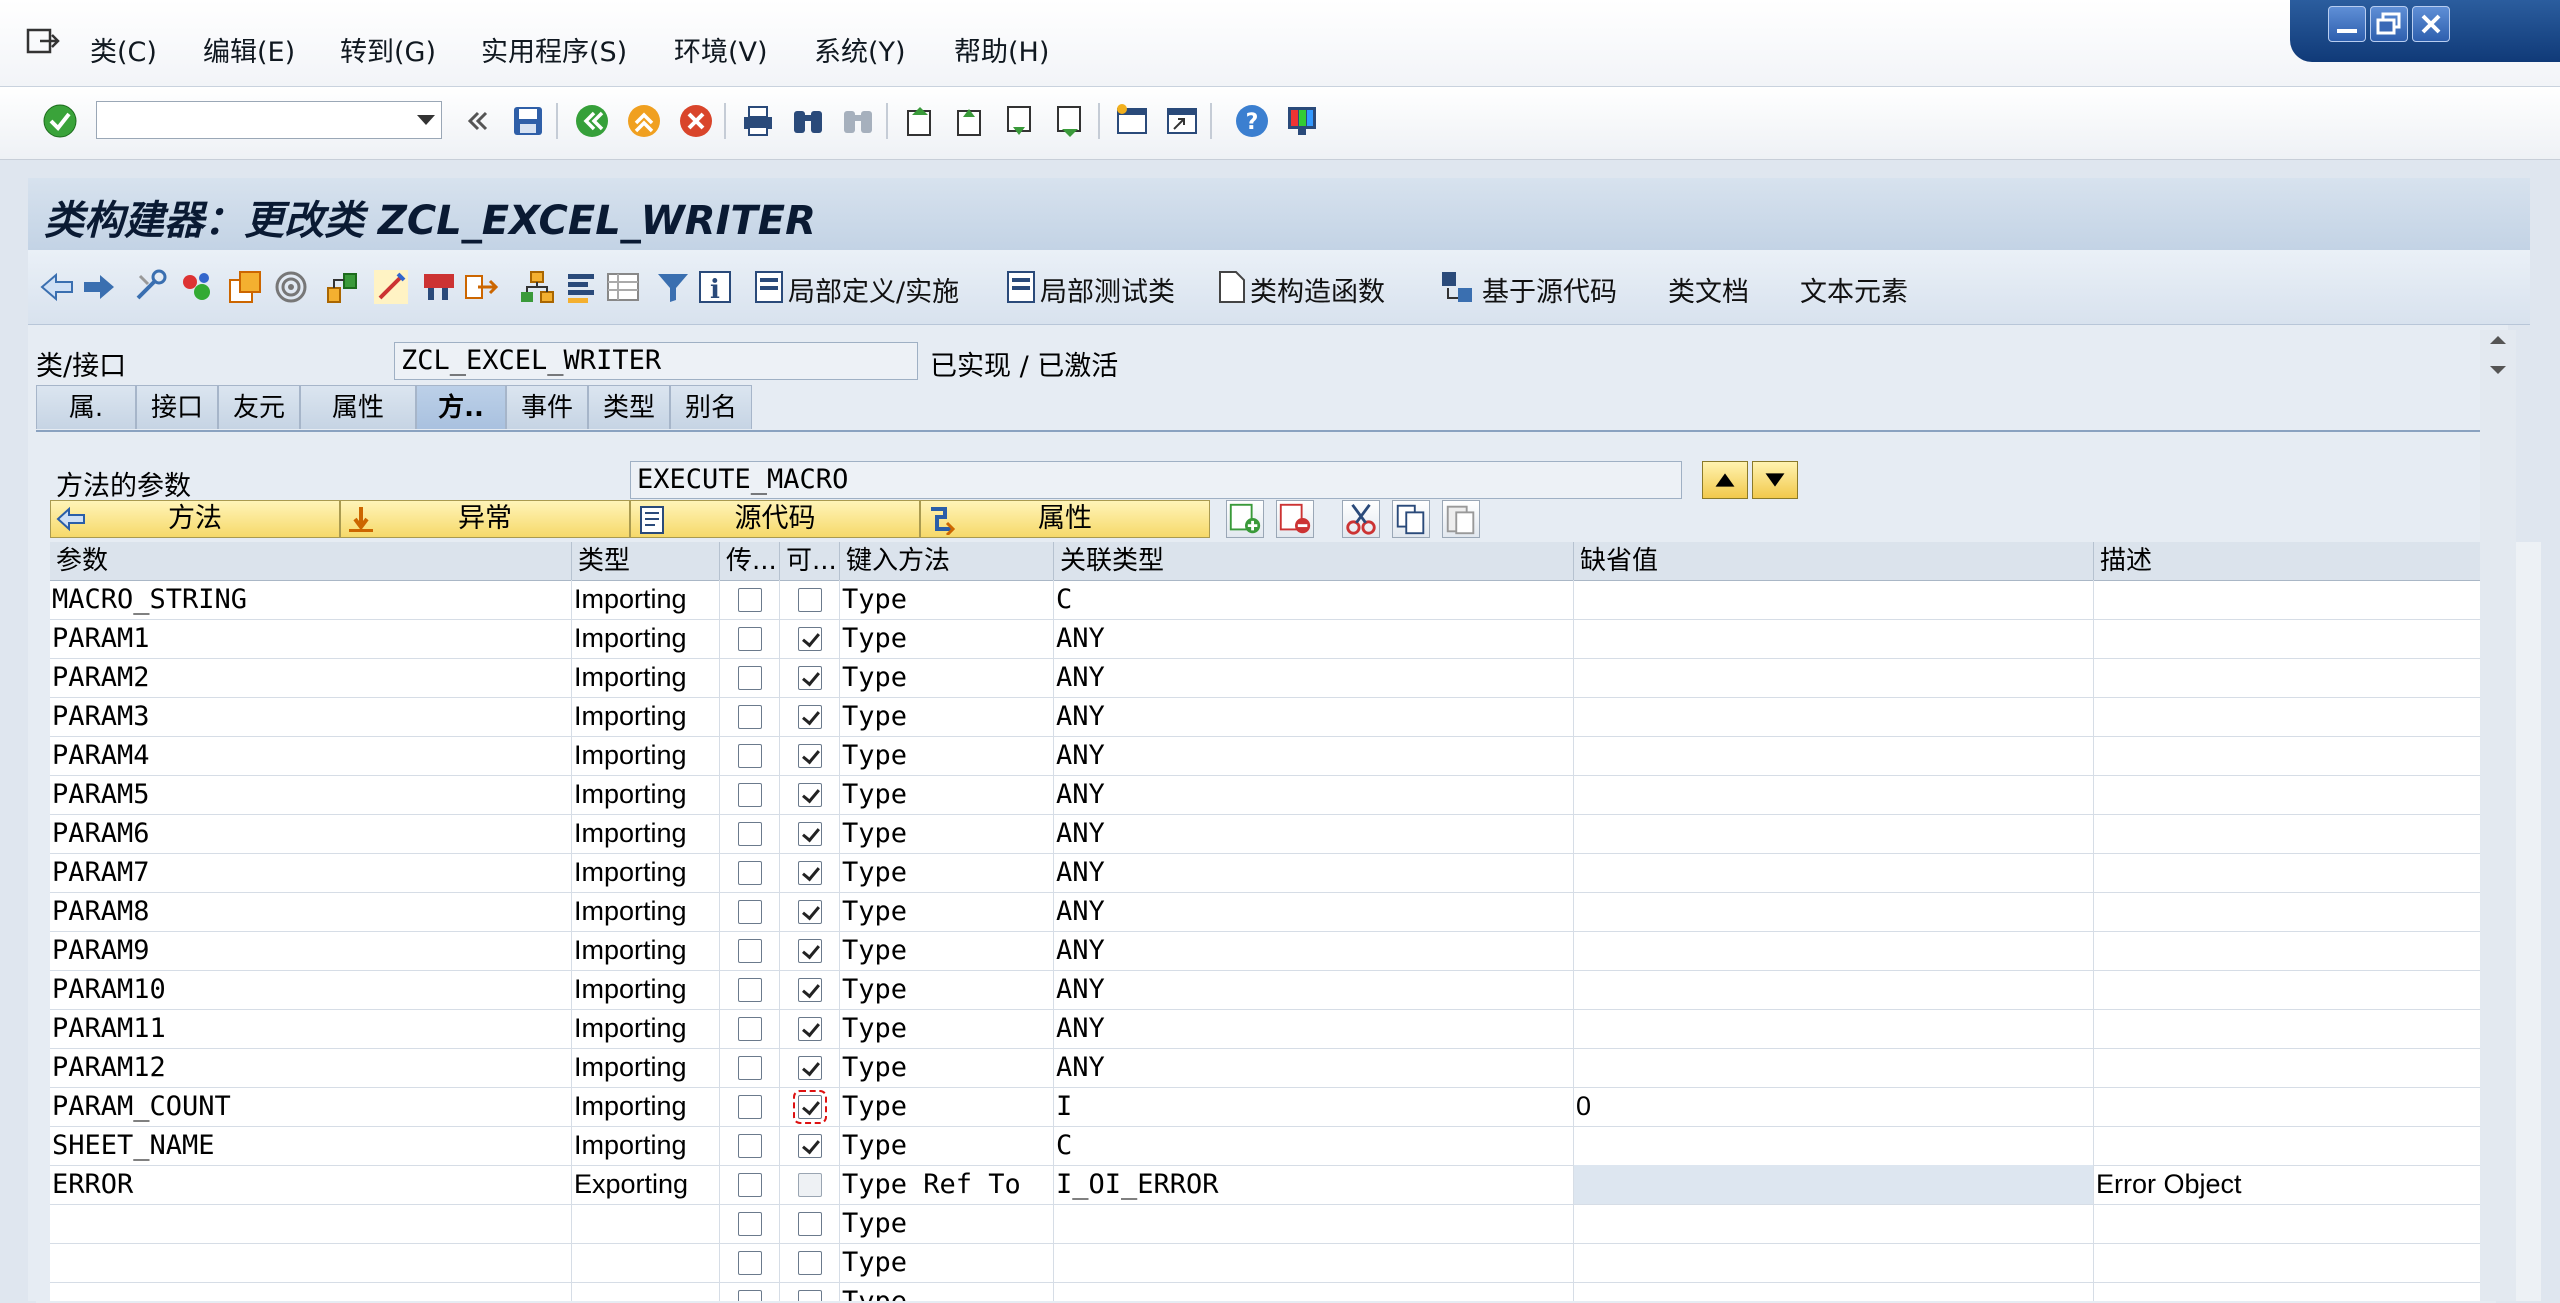 The image size is (2560, 1303). What do you see at coordinates (311, 638) in the screenshot?
I see `parameter-cell: PARAM1` at bounding box center [311, 638].